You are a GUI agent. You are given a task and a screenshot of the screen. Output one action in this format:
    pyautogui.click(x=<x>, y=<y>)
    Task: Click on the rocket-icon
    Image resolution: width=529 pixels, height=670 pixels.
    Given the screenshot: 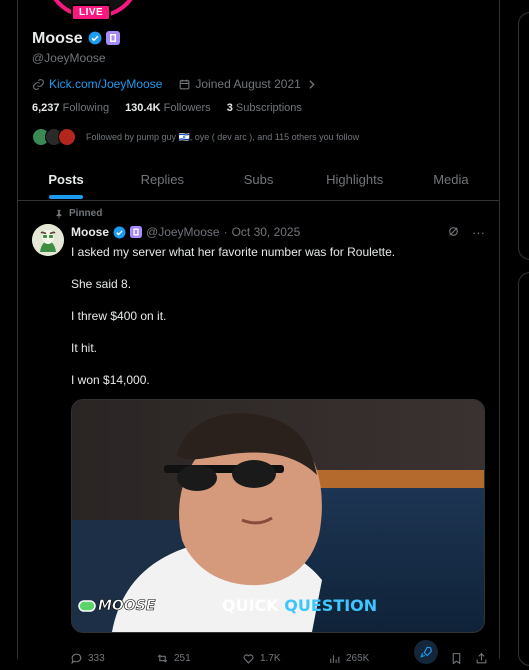 What is the action you would take?
    pyautogui.click(x=426, y=652)
    